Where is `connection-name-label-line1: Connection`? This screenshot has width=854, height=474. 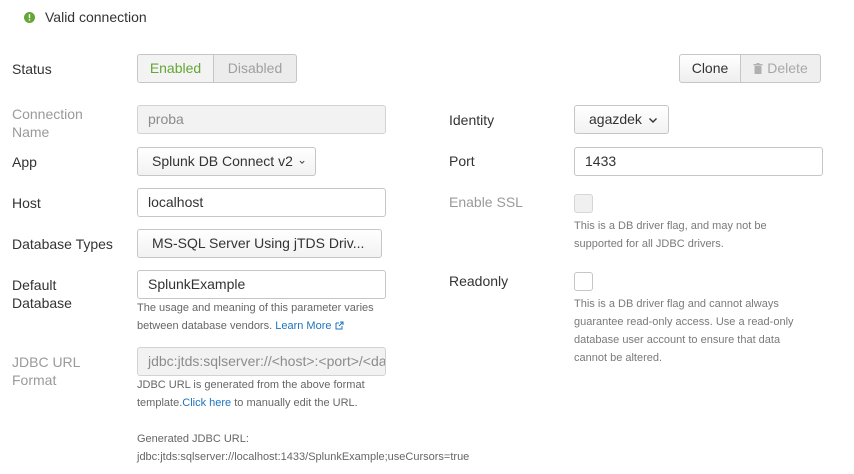
connection-name-label-line1: Connection is located at coordinates (47, 114).